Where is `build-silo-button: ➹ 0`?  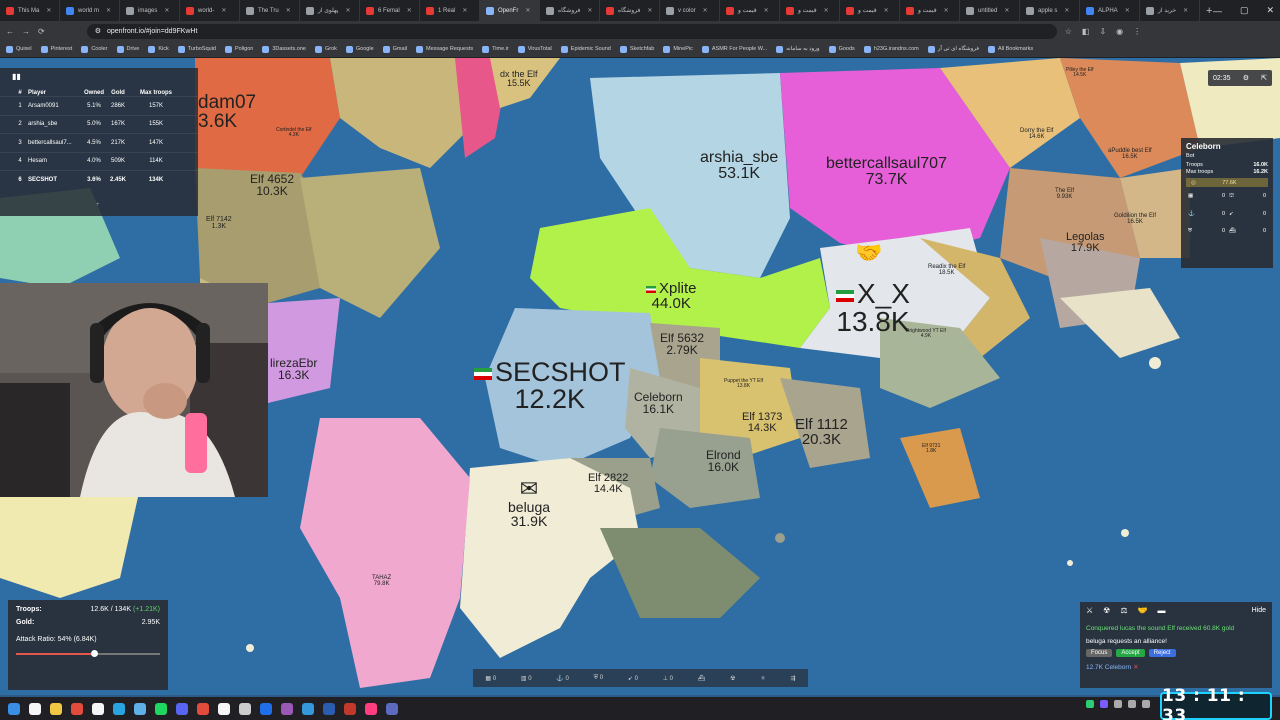
build-silo-button: ➹ 0 is located at coordinates (633, 678).